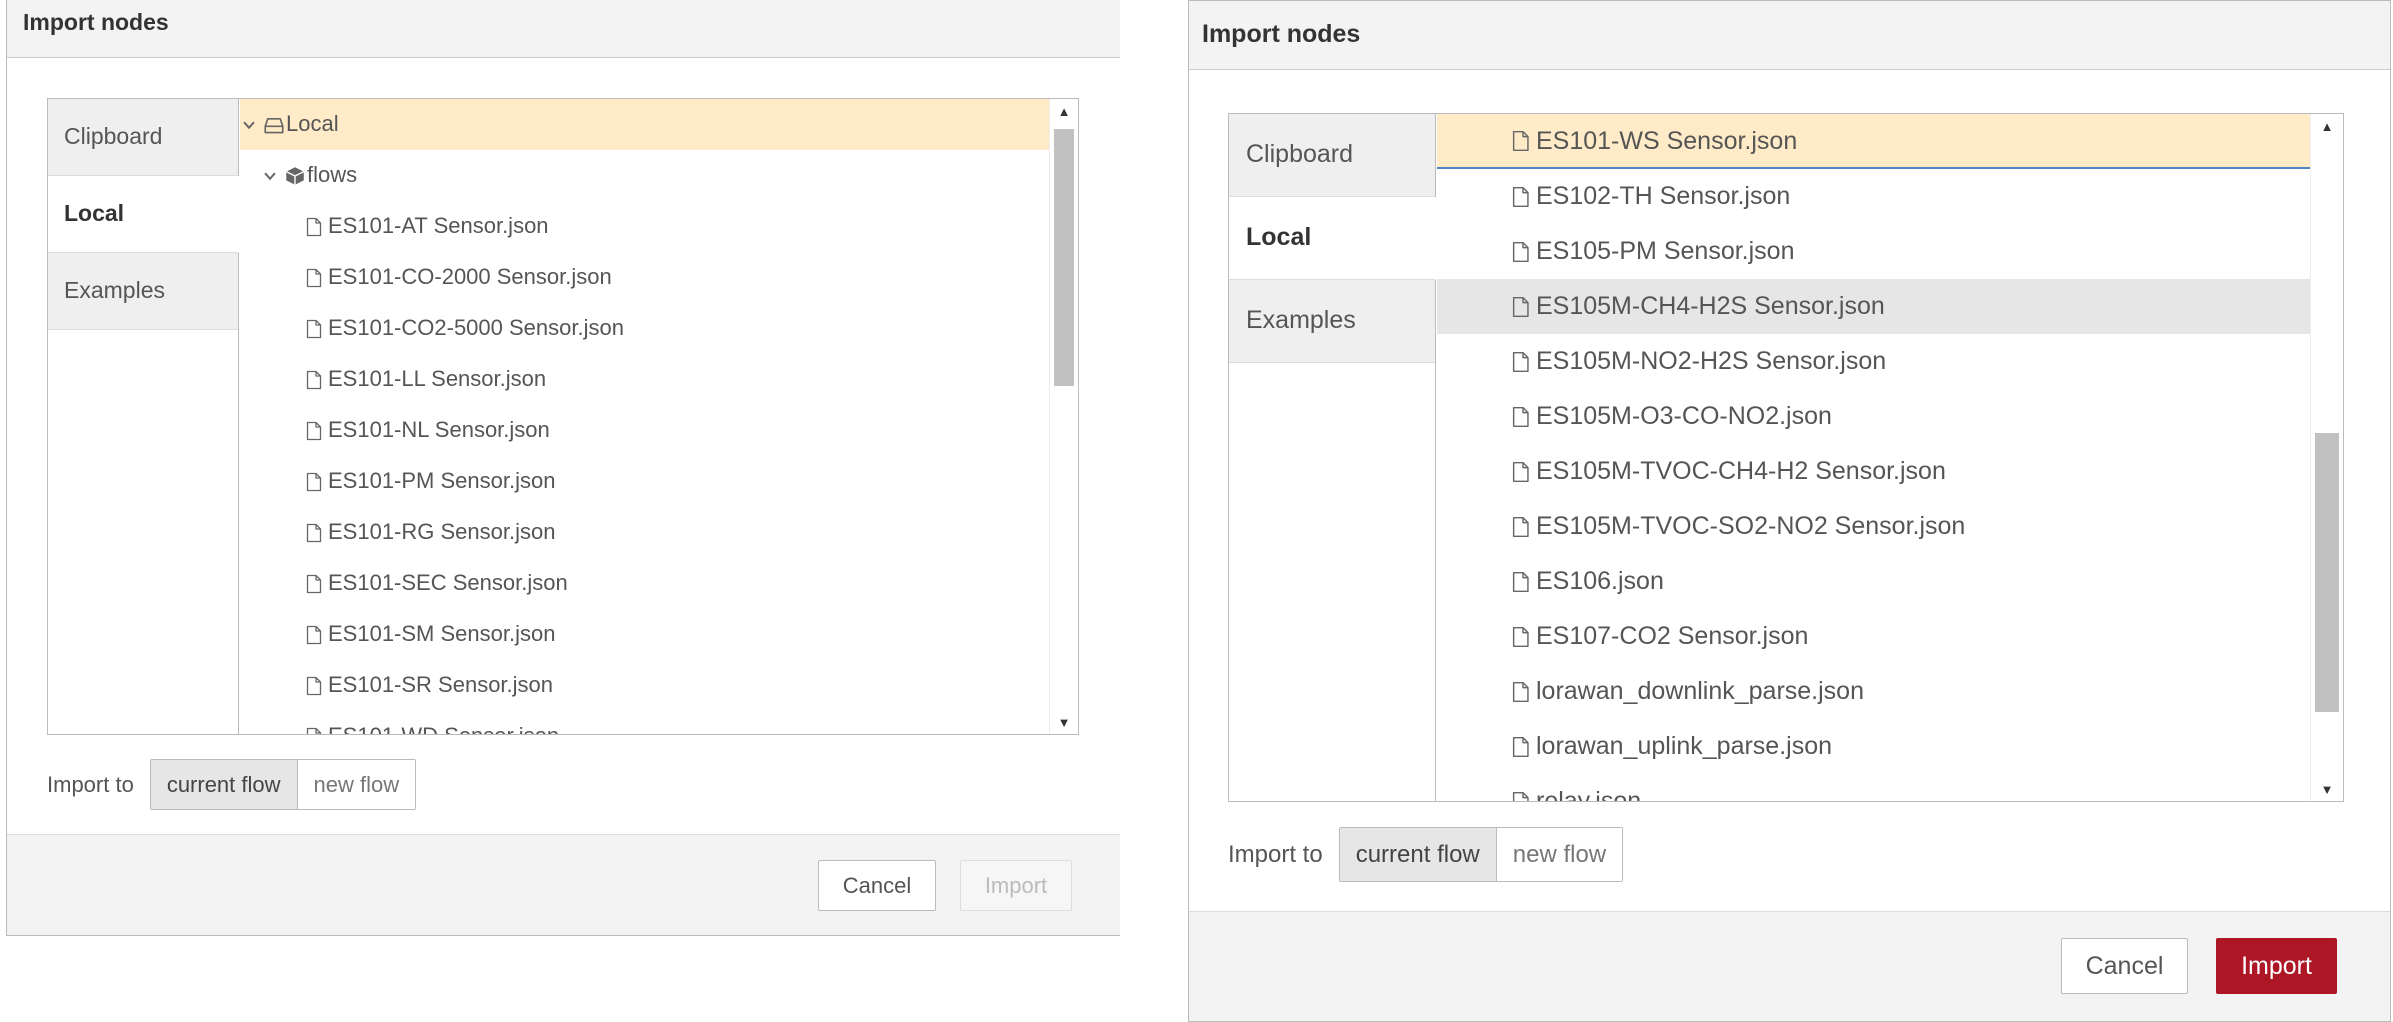  What do you see at coordinates (332, 174) in the screenshot?
I see `tree-item-label: flows` at bounding box center [332, 174].